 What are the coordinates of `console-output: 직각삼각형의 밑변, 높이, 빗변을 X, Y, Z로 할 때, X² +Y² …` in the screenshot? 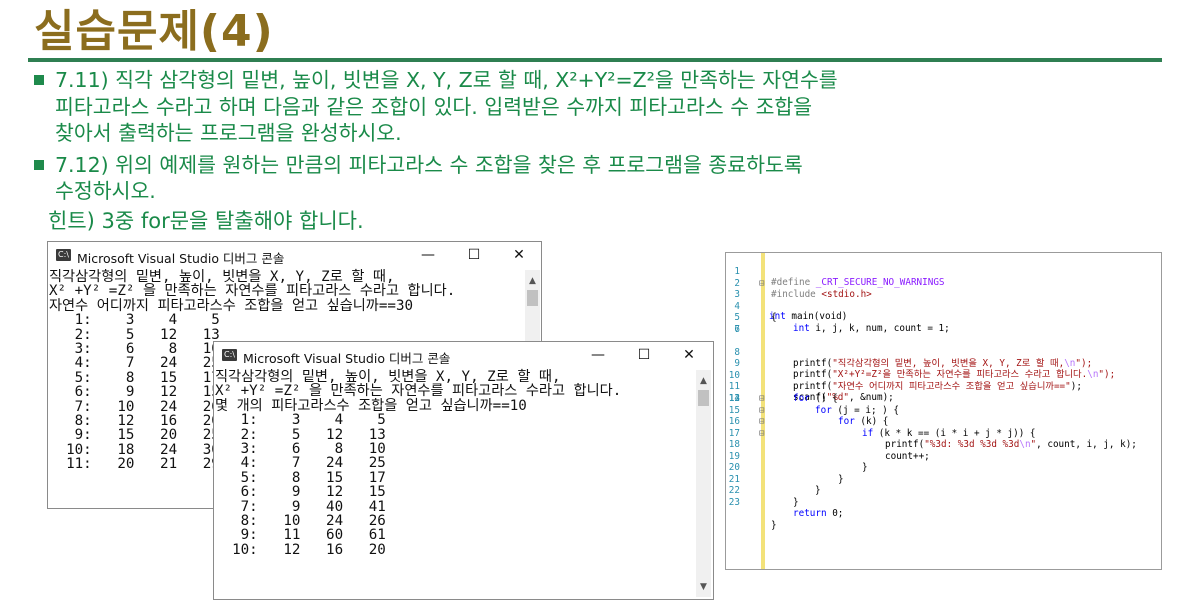 It's located at (418, 463).